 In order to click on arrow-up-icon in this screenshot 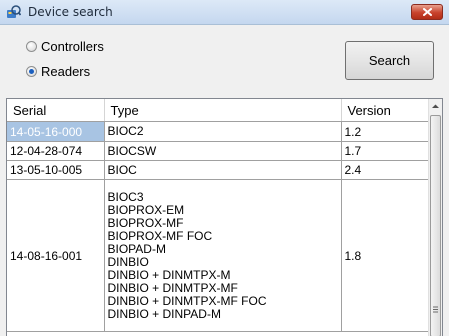, I will do `click(435, 106)`.